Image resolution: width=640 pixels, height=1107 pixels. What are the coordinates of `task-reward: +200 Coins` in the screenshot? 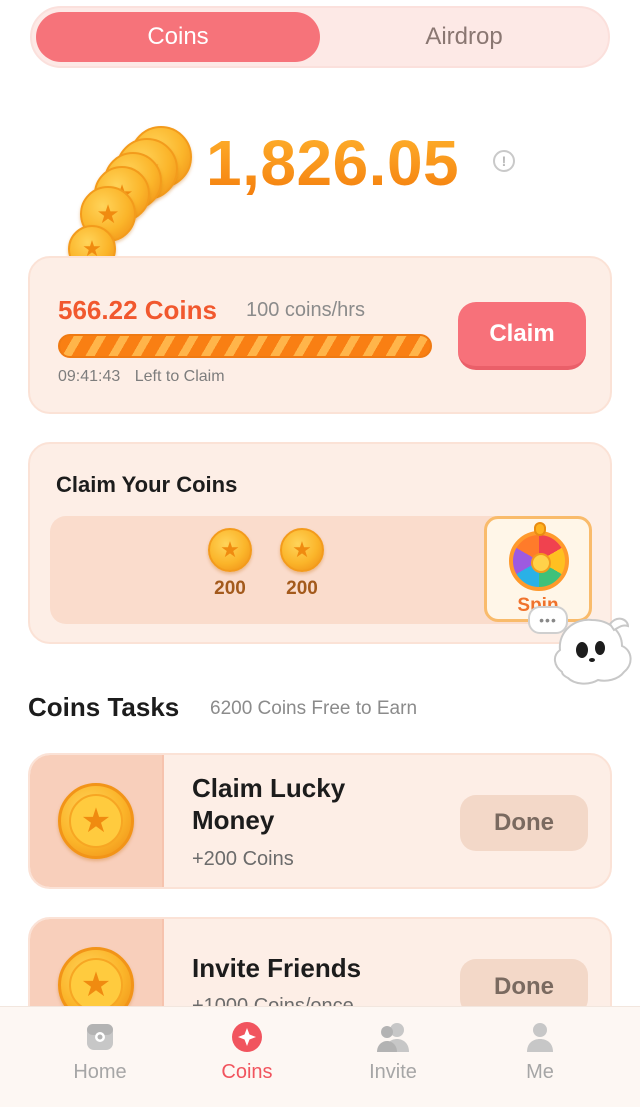 It's located at (243, 859).